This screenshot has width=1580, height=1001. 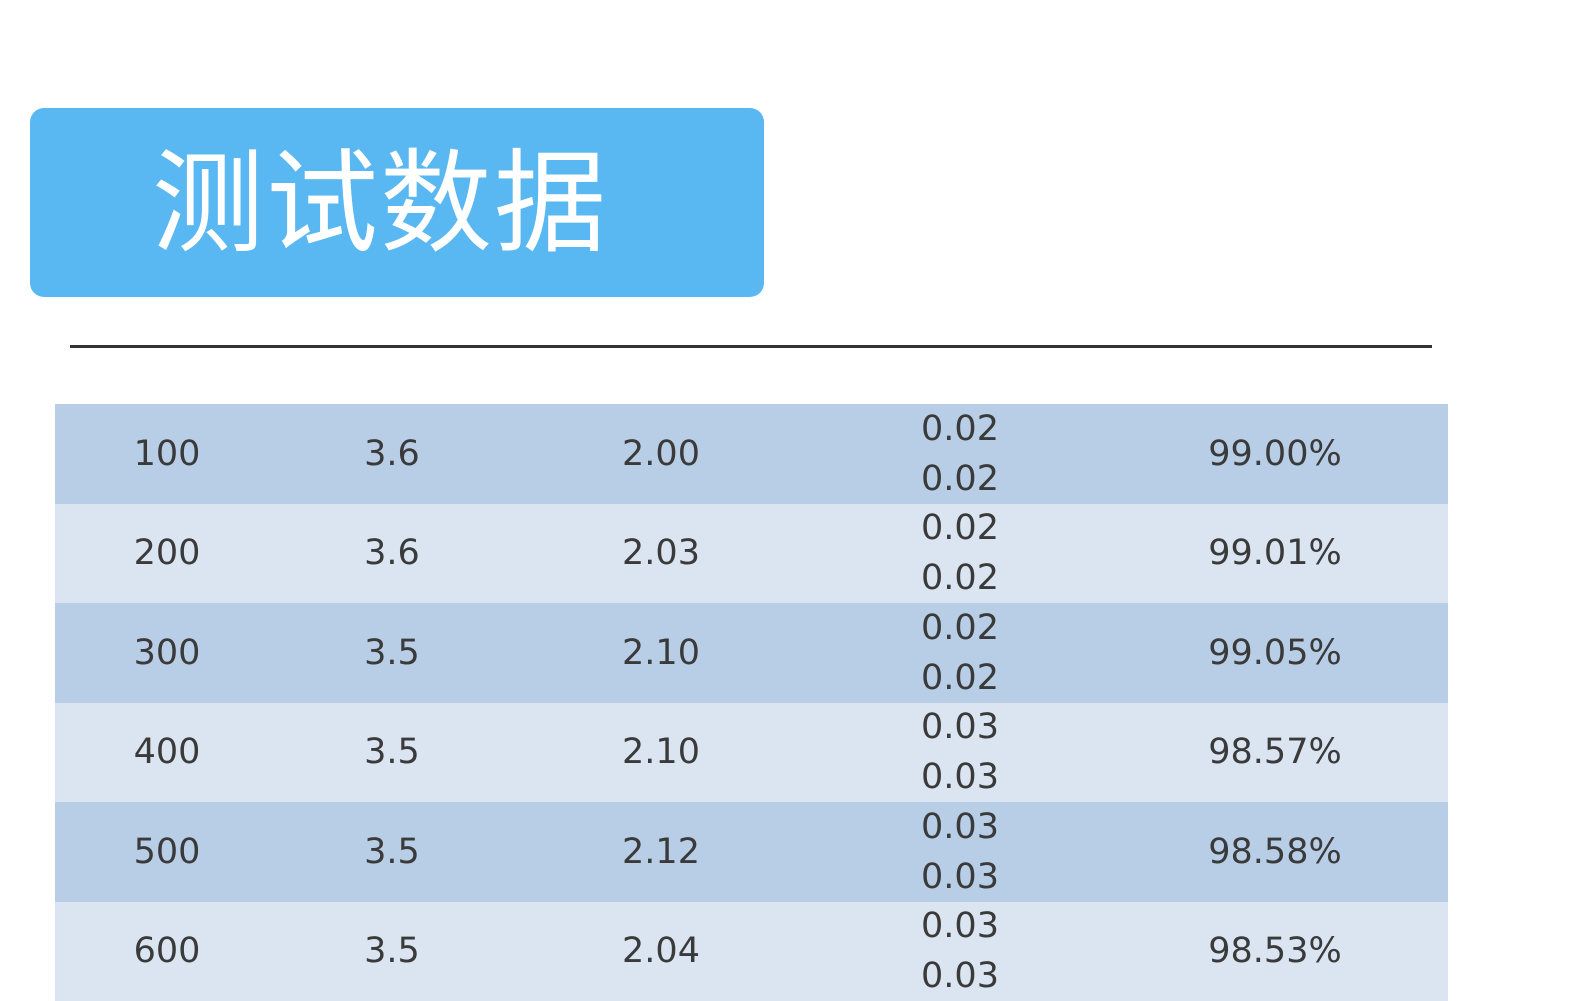 What do you see at coordinates (751, 554) in the screenshot?
I see `table-row: 200 3.6 2.03 0.02 0.02 99.01%` at bounding box center [751, 554].